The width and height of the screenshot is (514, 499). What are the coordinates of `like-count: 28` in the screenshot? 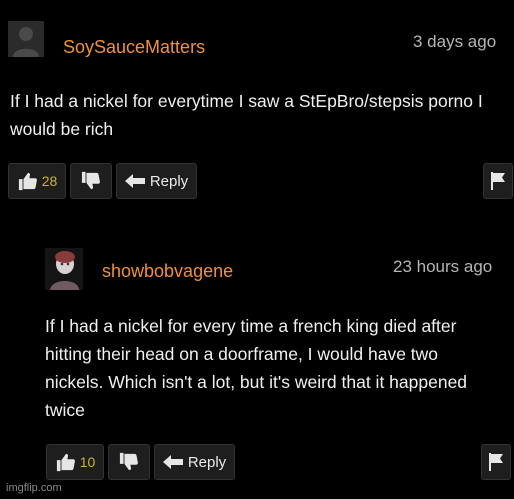 It's located at (49, 181).